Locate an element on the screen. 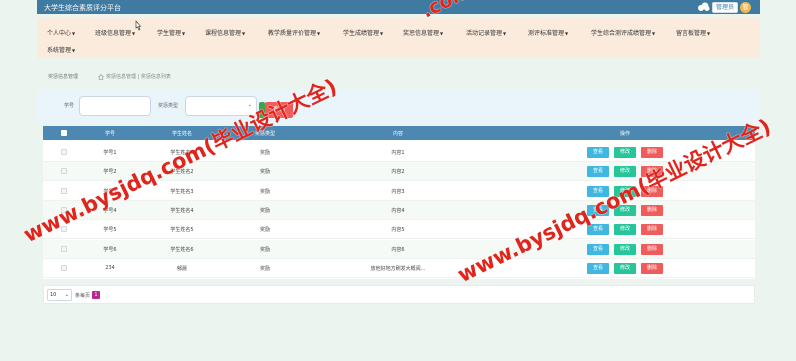 The image size is (796, 361). search-button: 查询 is located at coordinates (279, 110).